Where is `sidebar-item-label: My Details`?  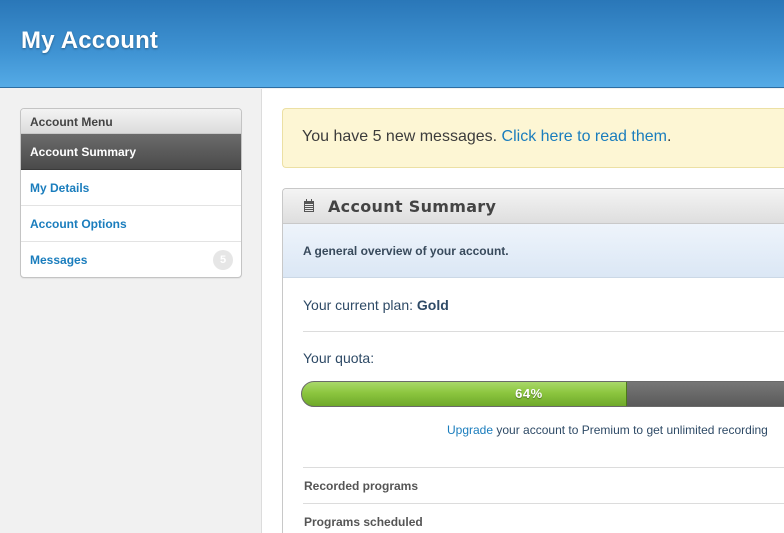
sidebar-item-label: My Details is located at coordinates (60, 188).